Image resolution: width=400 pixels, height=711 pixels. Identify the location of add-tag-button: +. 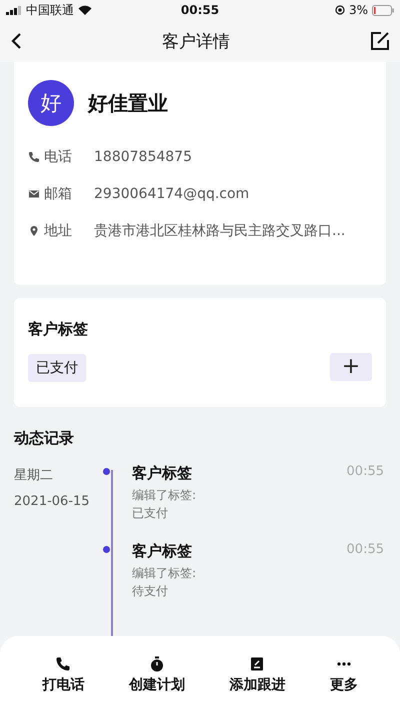
(351, 367).